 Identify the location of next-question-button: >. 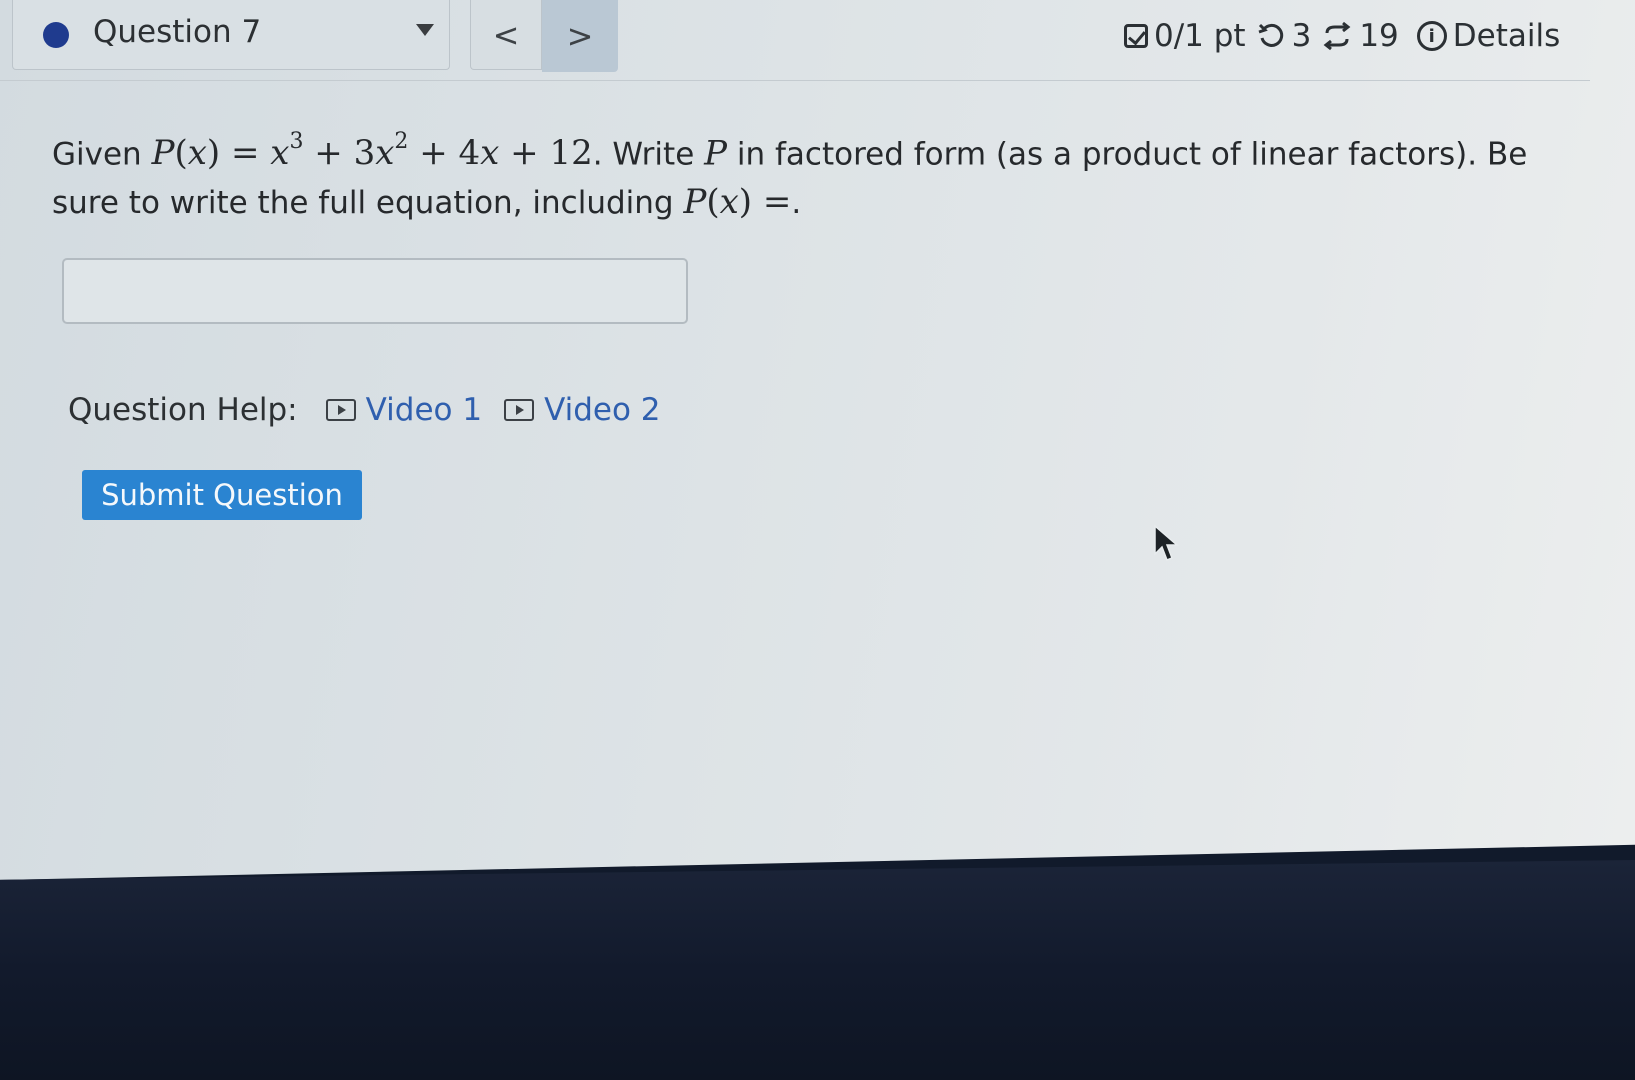
(580, 36).